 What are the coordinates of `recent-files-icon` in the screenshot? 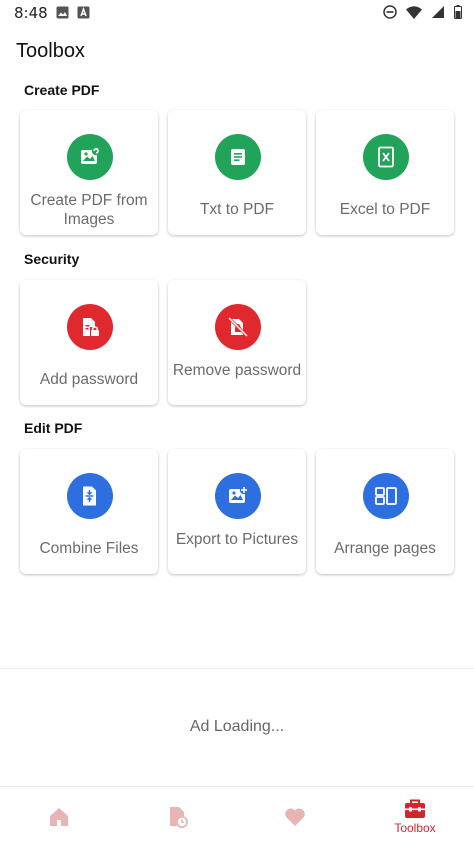 It's located at (179, 817).